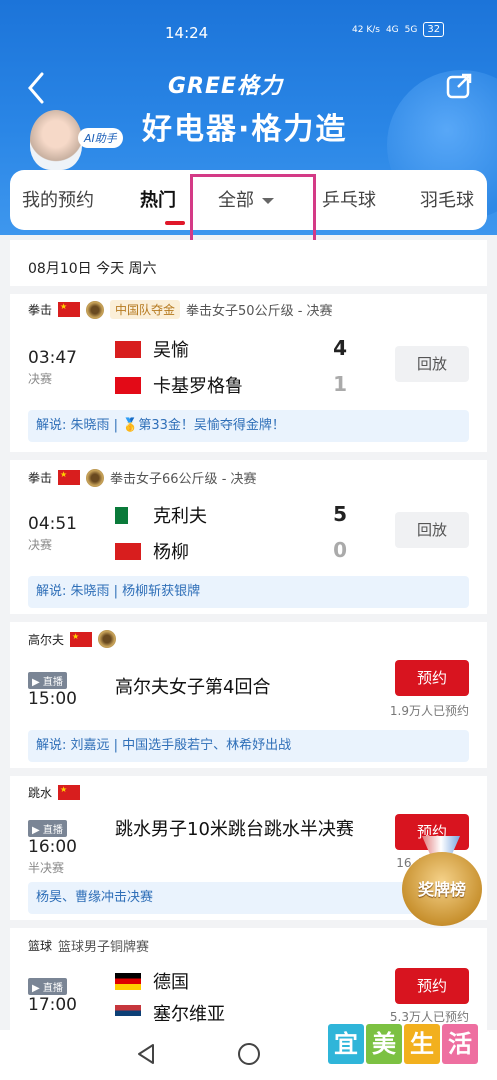 The image size is (497, 1080). What do you see at coordinates (340, 550) in the screenshot?
I see `team-score: 0` at bounding box center [340, 550].